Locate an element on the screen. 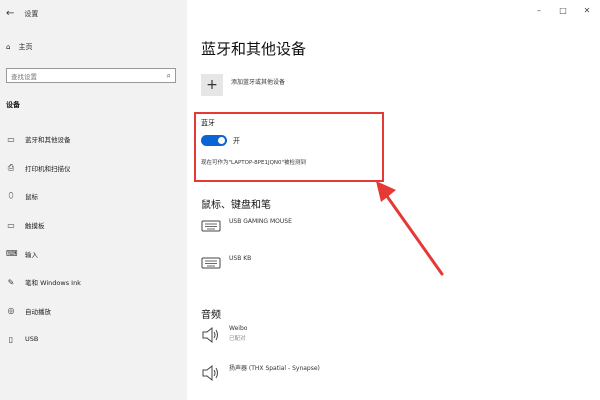 The width and height of the screenshot is (600, 400). device-status: 已配对 is located at coordinates (237, 339).